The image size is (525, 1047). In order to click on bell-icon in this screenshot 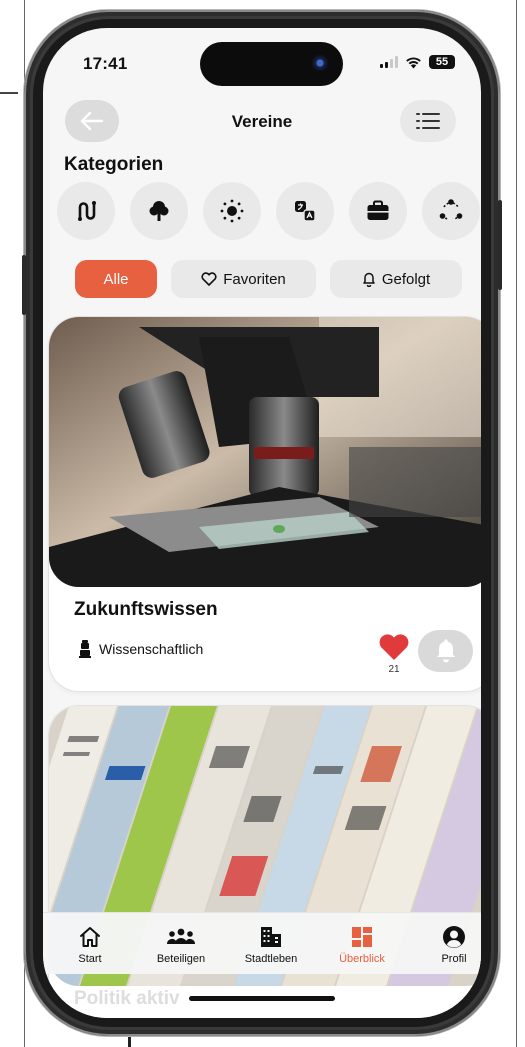, I will do `click(445, 651)`.